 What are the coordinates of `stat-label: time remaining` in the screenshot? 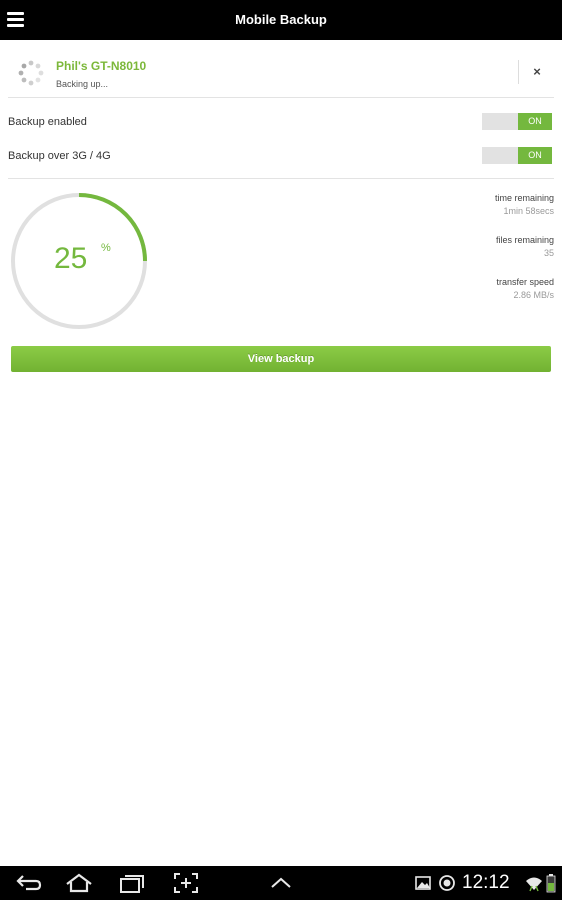 It's located at (524, 198).